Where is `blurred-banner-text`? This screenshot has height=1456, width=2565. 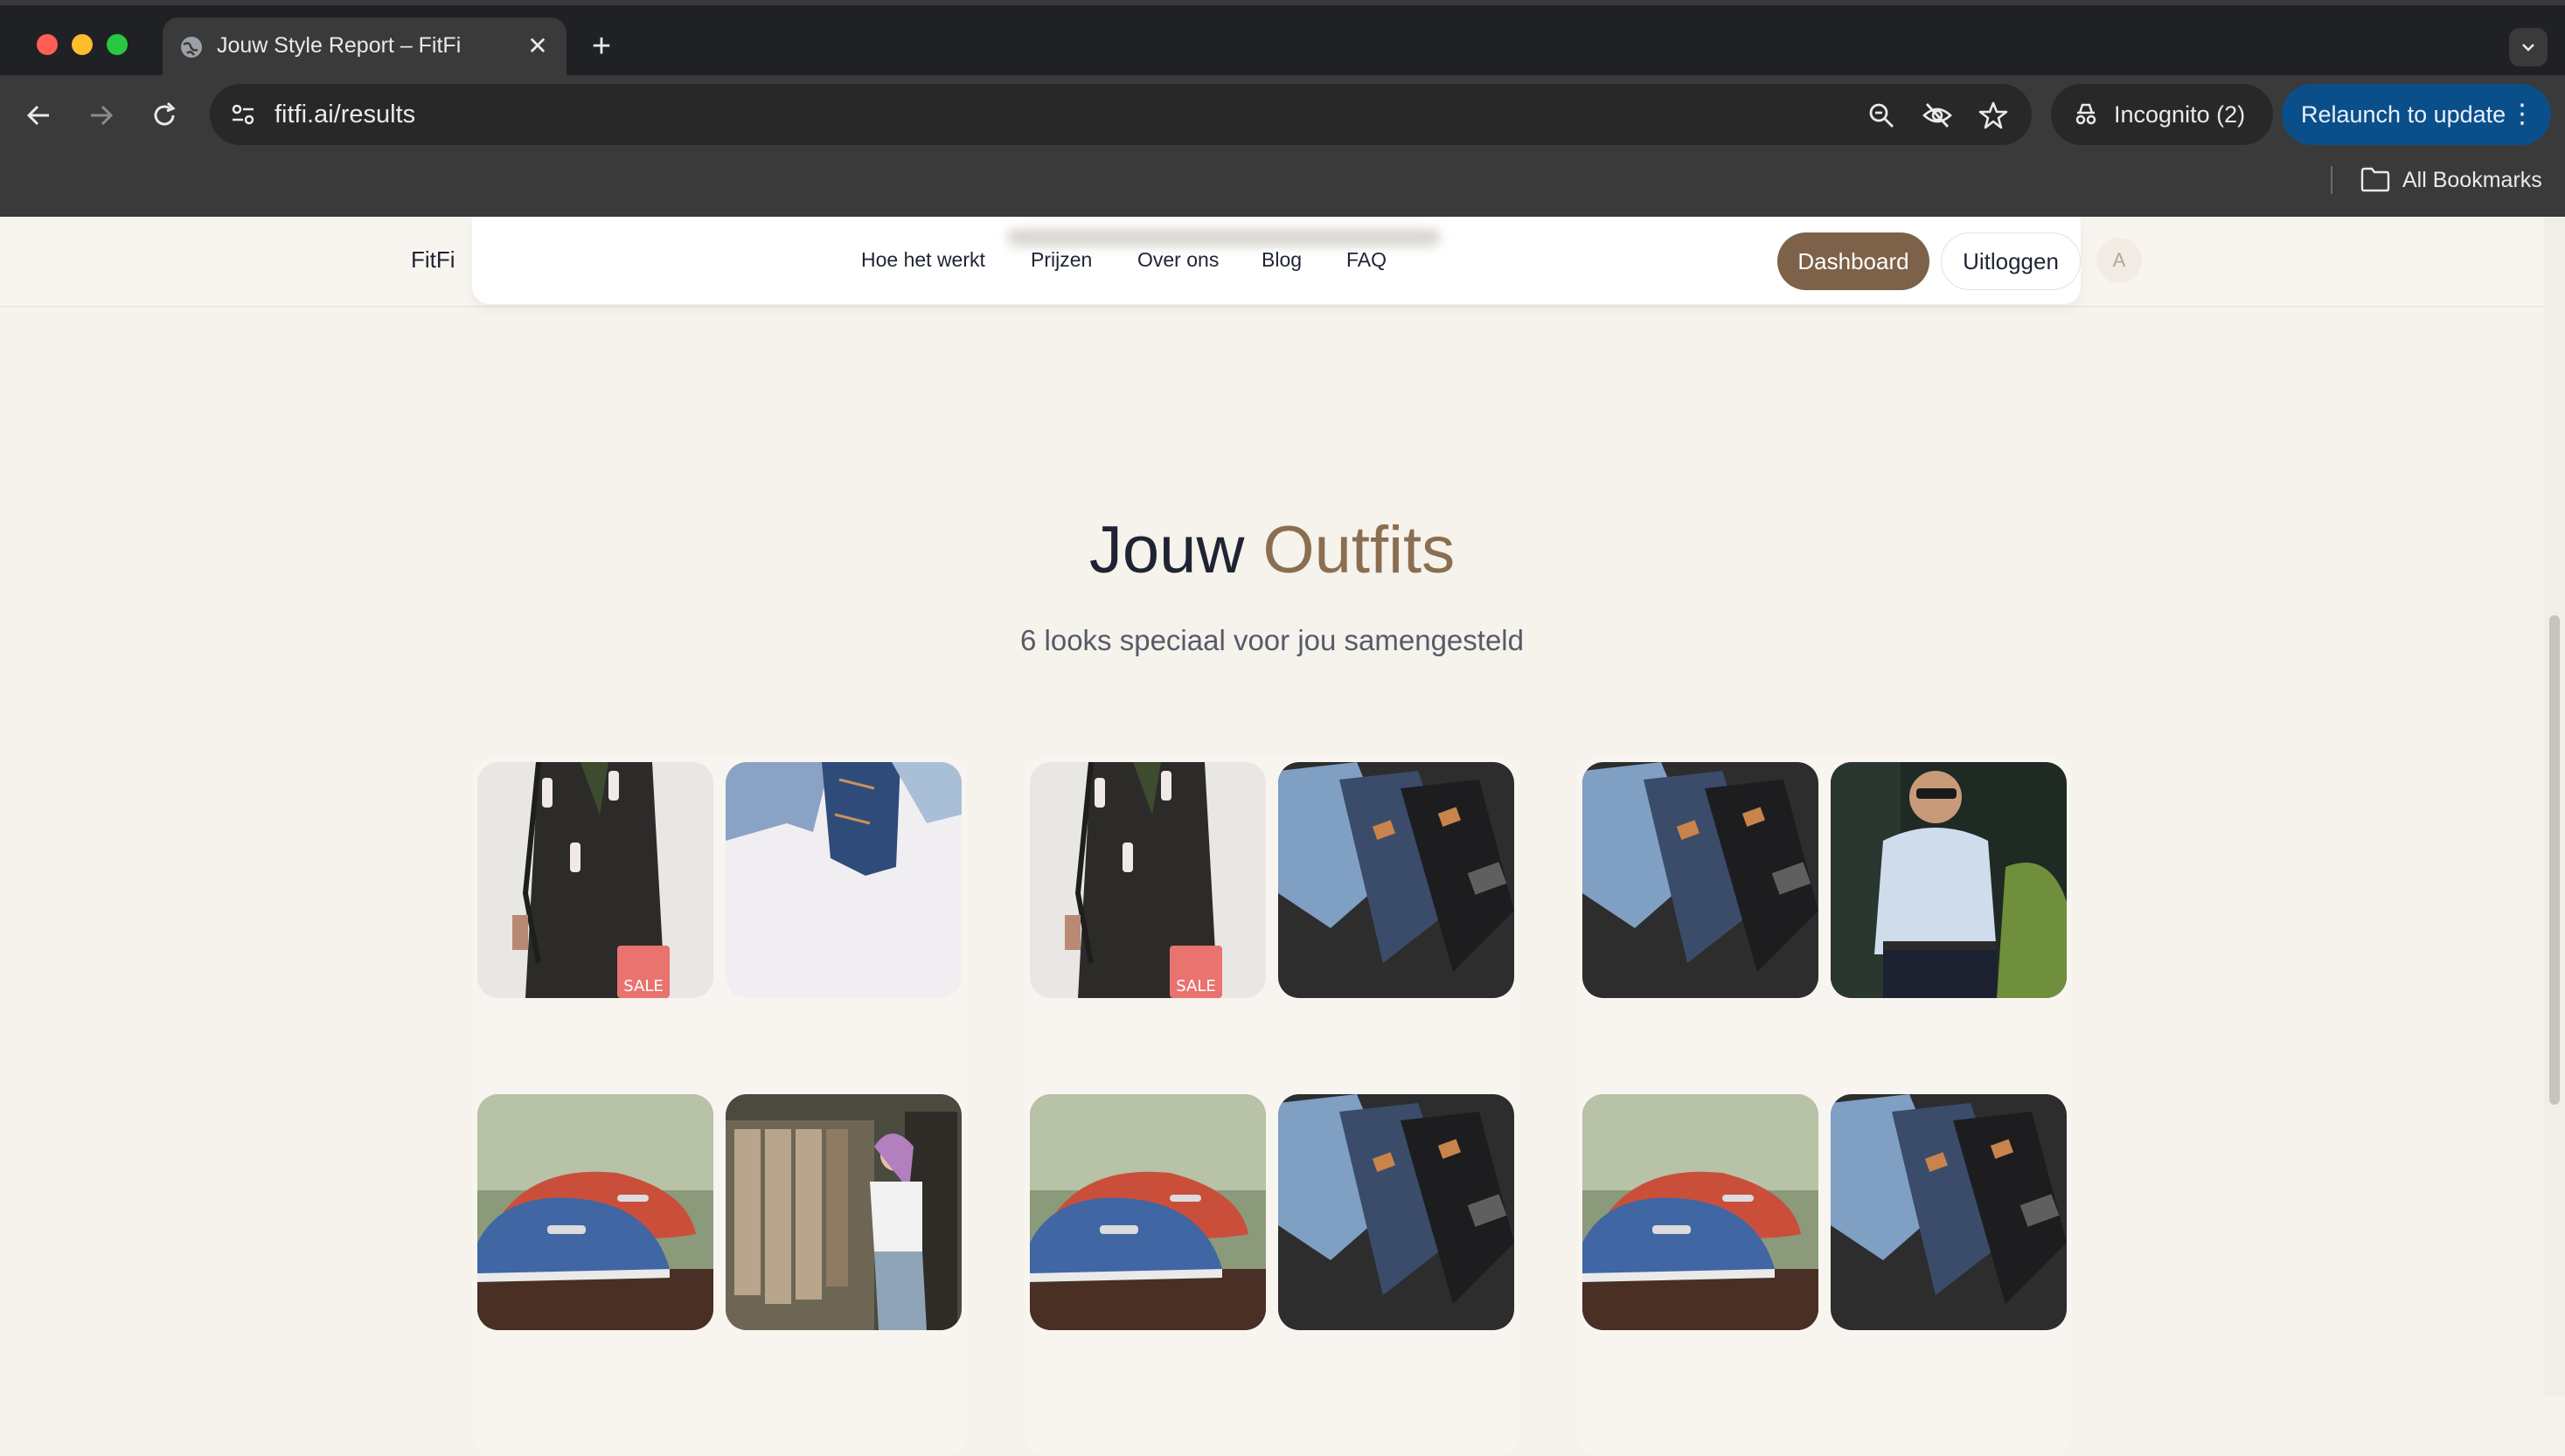
blurred-banner-text is located at coordinates (1224, 237).